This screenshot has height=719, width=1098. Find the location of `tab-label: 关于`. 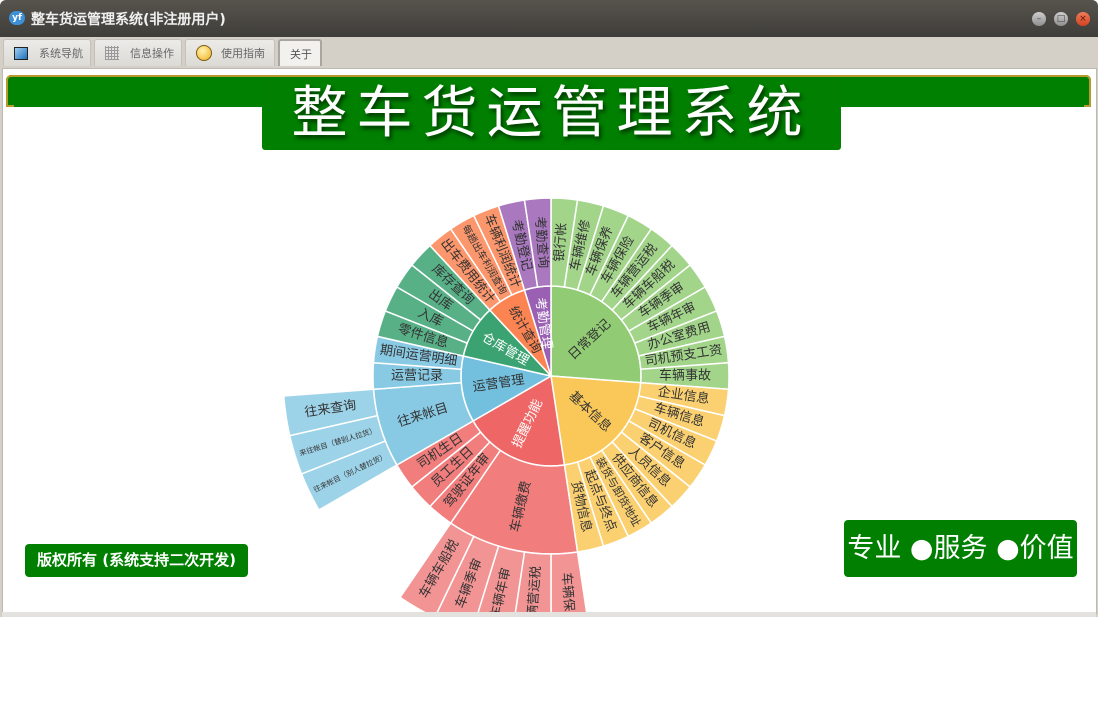

tab-label: 关于 is located at coordinates (301, 54).